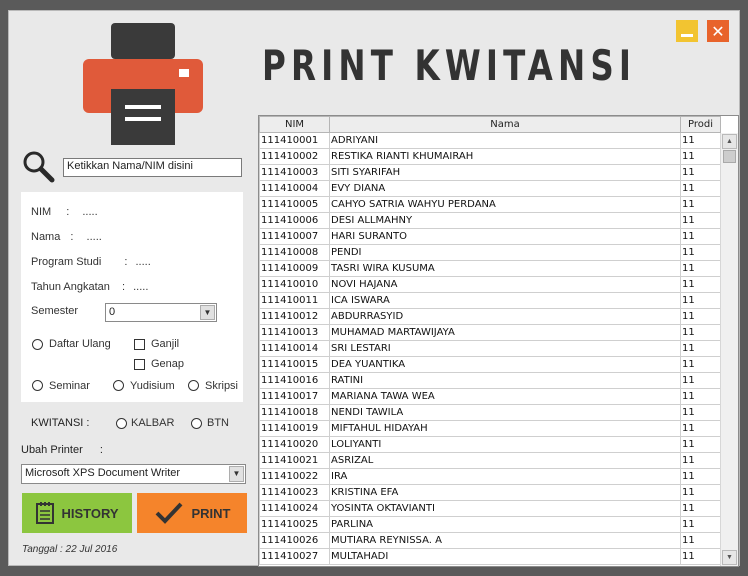 The height and width of the screenshot is (576, 748). I want to click on table-row: 111410012 ABDURRASYID 11, so click(490, 316).